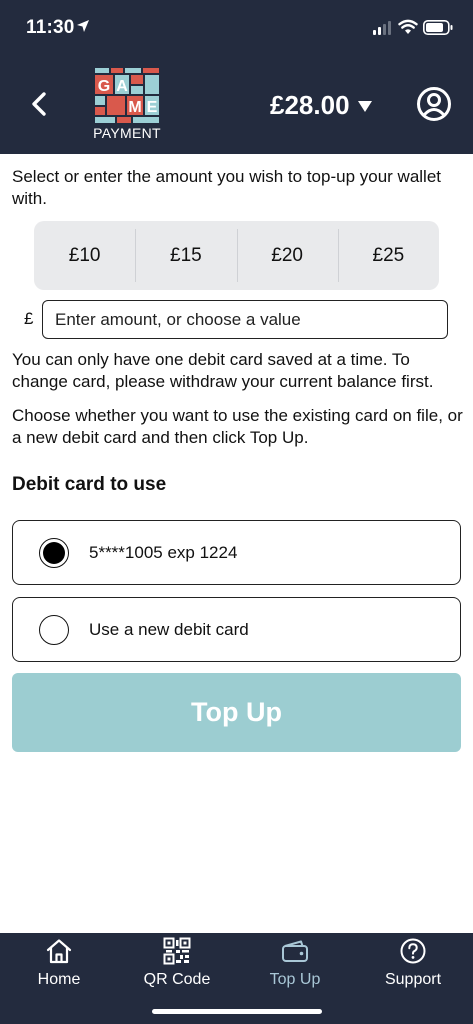  What do you see at coordinates (236, 712) in the screenshot?
I see `top-up-button: Top Up` at bounding box center [236, 712].